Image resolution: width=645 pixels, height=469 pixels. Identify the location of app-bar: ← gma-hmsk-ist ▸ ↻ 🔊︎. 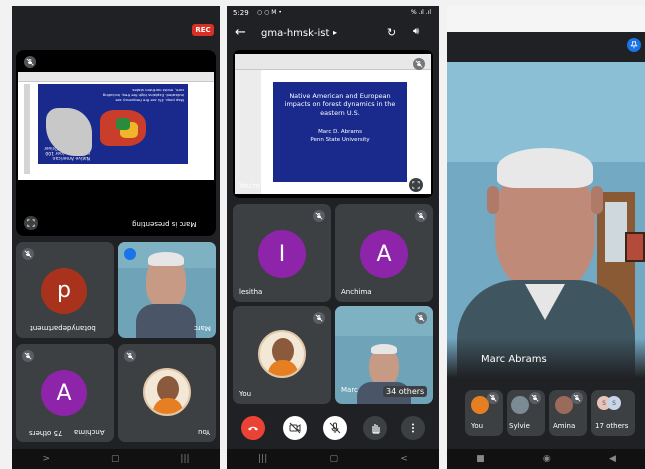
(333, 33).